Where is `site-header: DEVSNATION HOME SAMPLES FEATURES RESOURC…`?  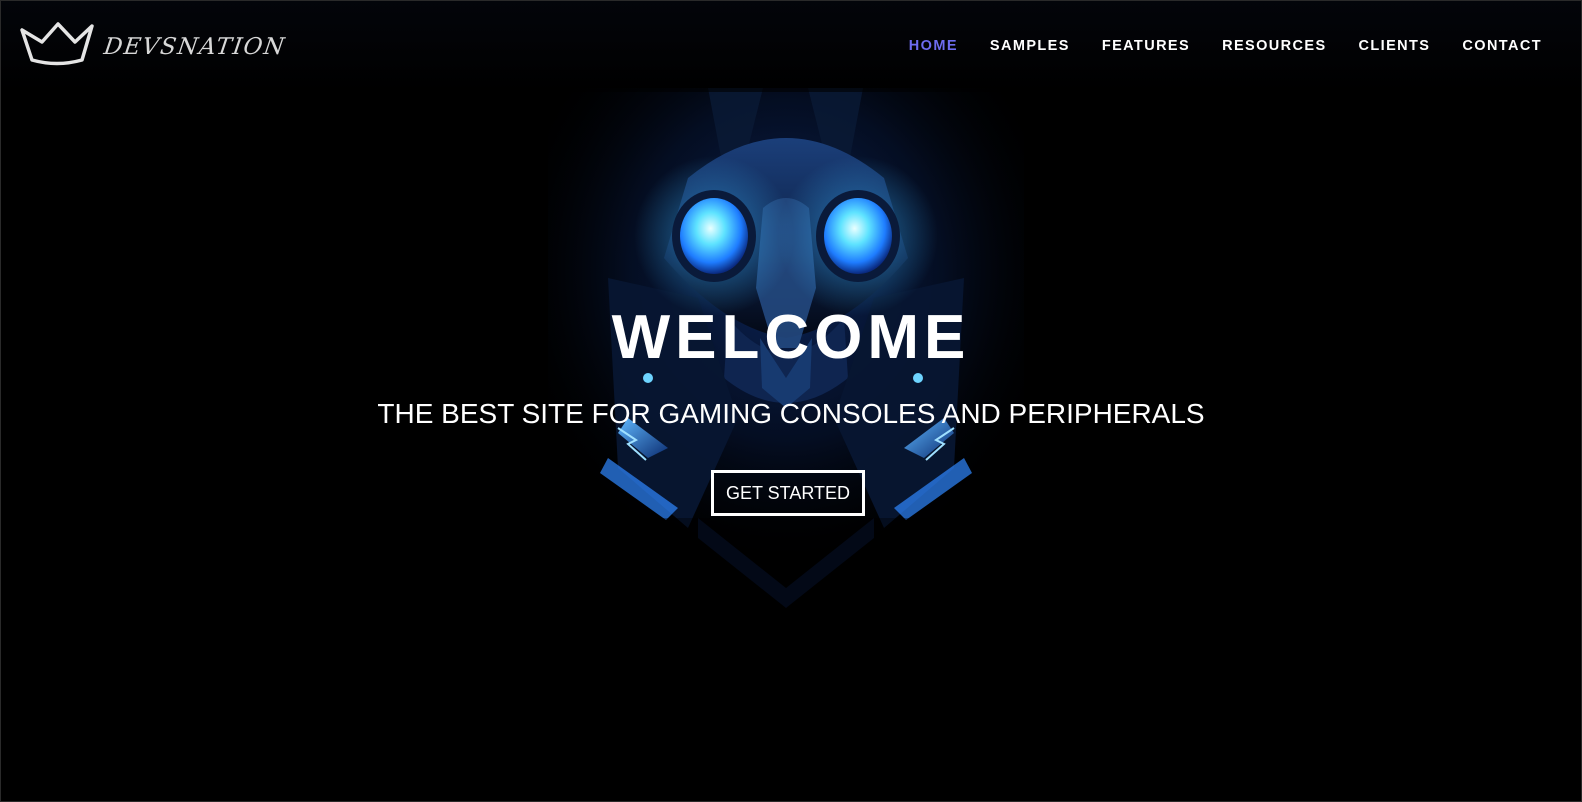
site-header: DEVSNATION HOME SAMPLES FEATURES RESOURC… is located at coordinates (791, 46).